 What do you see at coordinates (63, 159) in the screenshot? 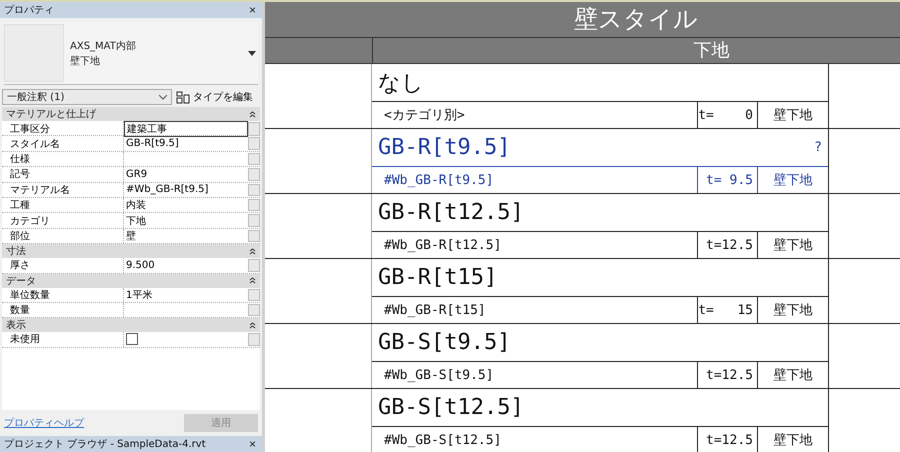
I see `property-label: 仕様` at bounding box center [63, 159].